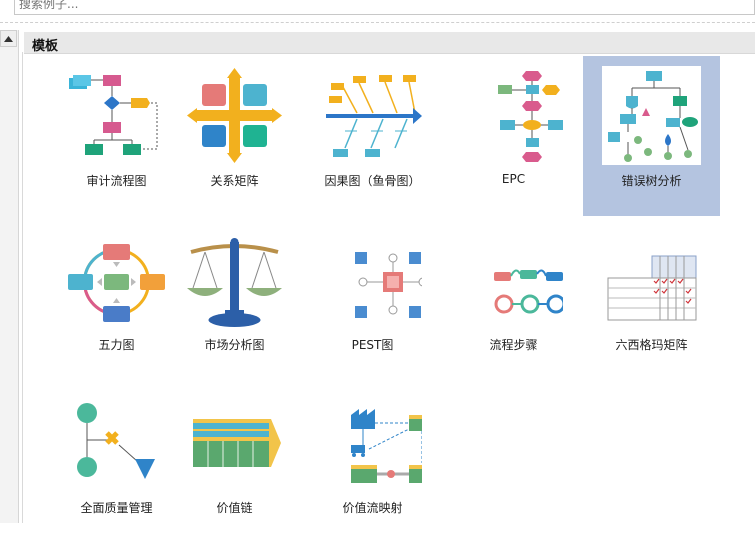 This screenshot has width=755, height=543. I want to click on template-label: EPC, so click(513, 179).